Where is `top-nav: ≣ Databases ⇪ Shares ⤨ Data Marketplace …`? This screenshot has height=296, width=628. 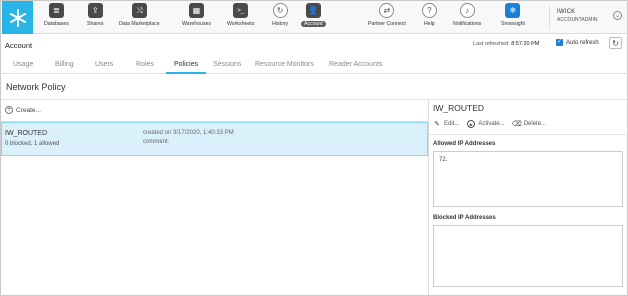
top-nav: ≣ Databases ⇪ Shares ⤨ Data Marketplace … is located at coordinates (314, 17).